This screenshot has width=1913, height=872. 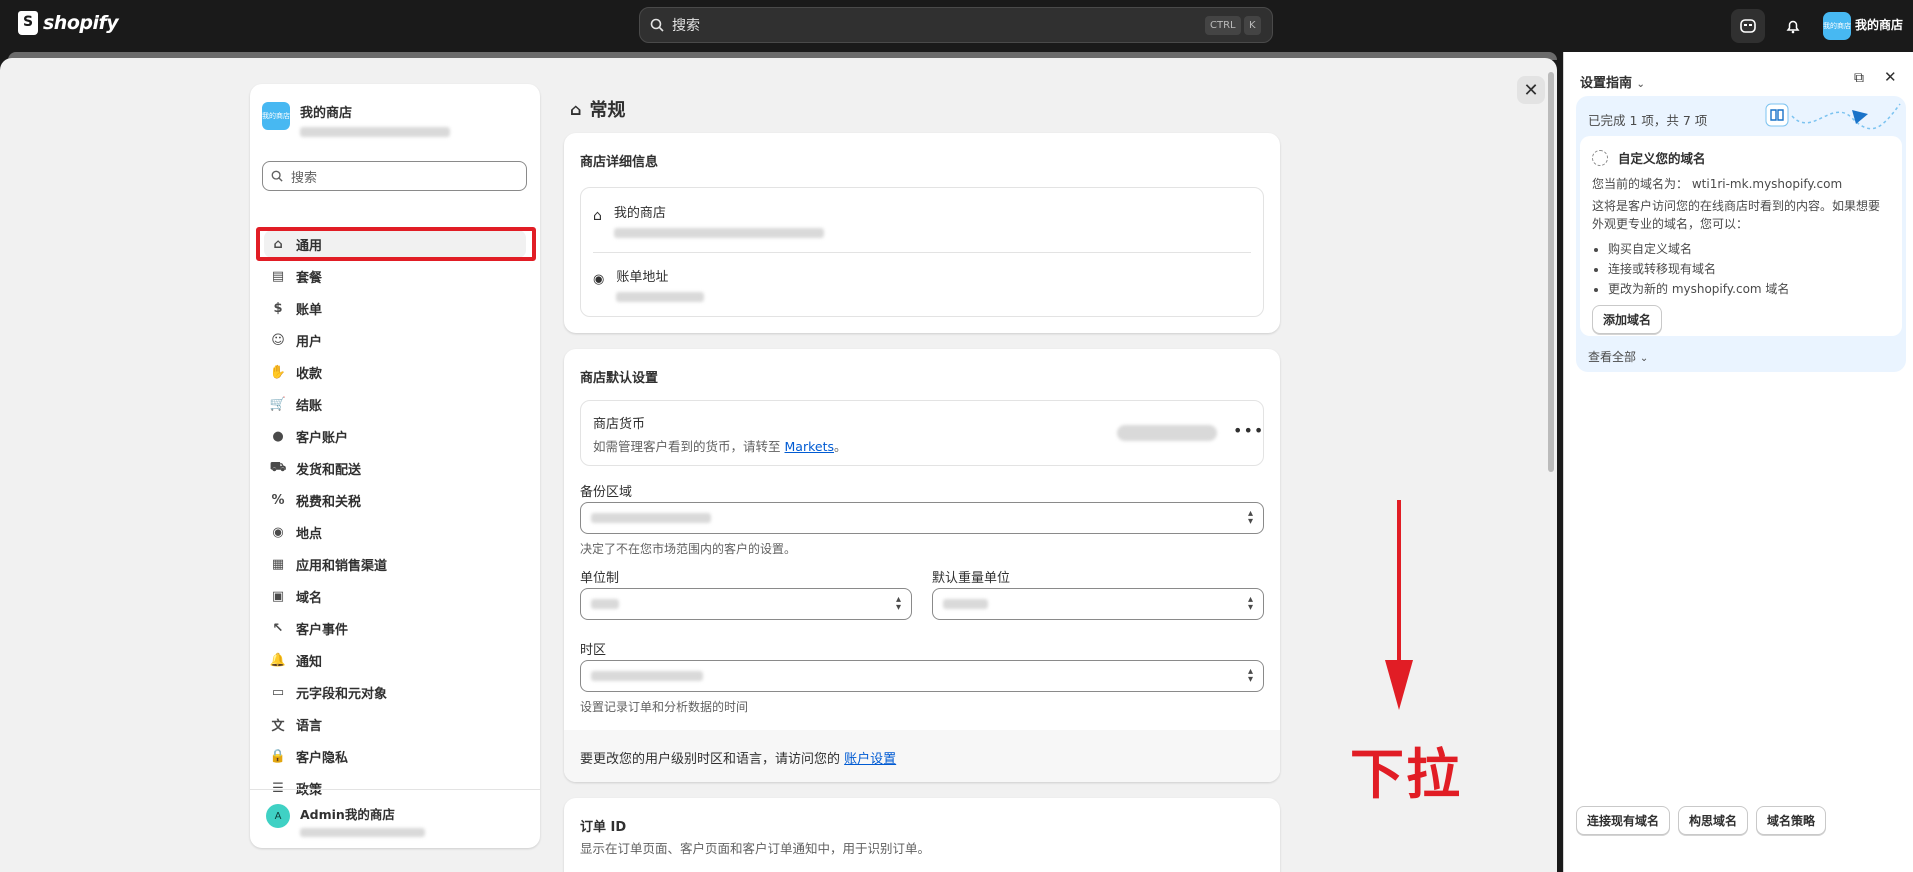 I want to click on nav-admin-footer: A Admin我的商店, so click(x=395, y=822).